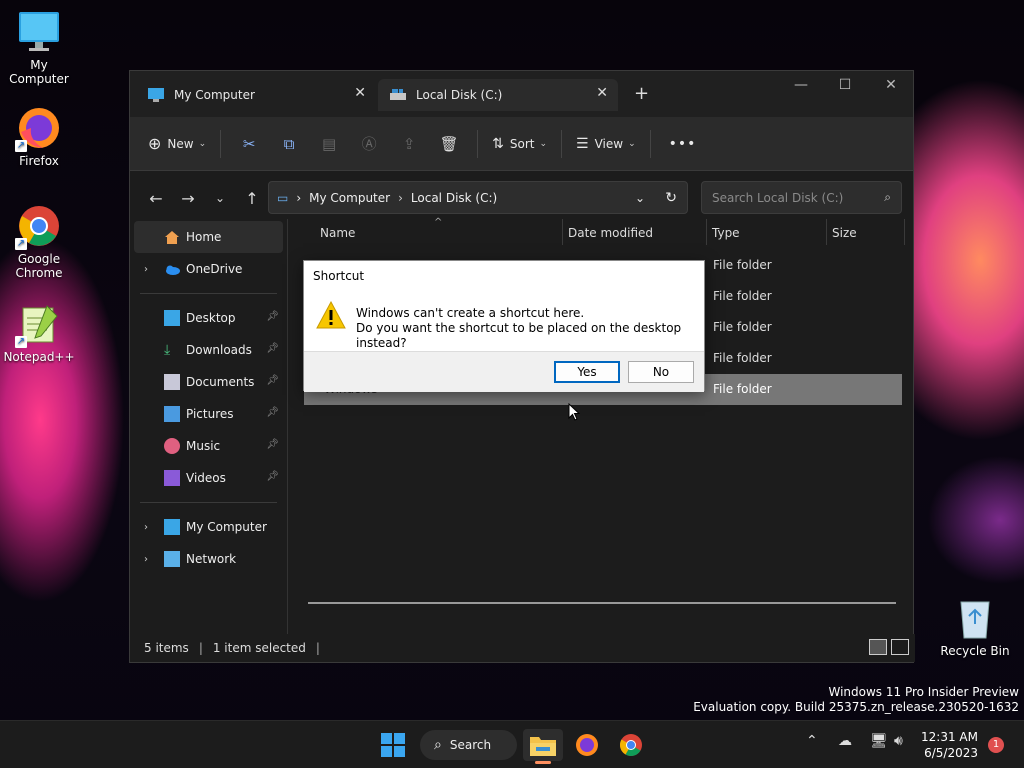  Describe the element at coordinates (923, 692) in the screenshot. I see `watermark-line1: Windows 11 Pro Insider Preview` at that location.